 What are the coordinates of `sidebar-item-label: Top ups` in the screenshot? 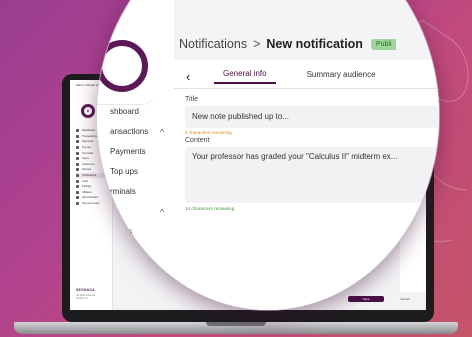 It's located at (124, 171).